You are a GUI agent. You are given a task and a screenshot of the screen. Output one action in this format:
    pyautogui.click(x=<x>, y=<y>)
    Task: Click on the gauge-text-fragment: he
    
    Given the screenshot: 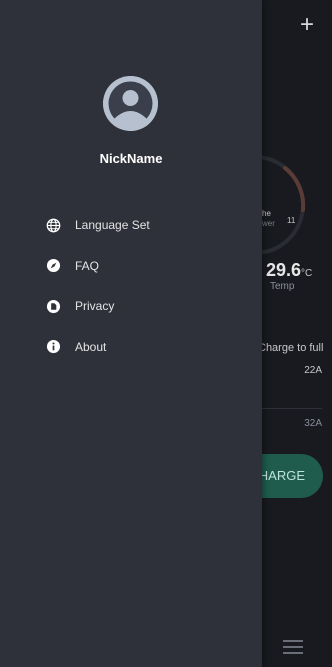 What is the action you would take?
    pyautogui.click(x=266, y=213)
    